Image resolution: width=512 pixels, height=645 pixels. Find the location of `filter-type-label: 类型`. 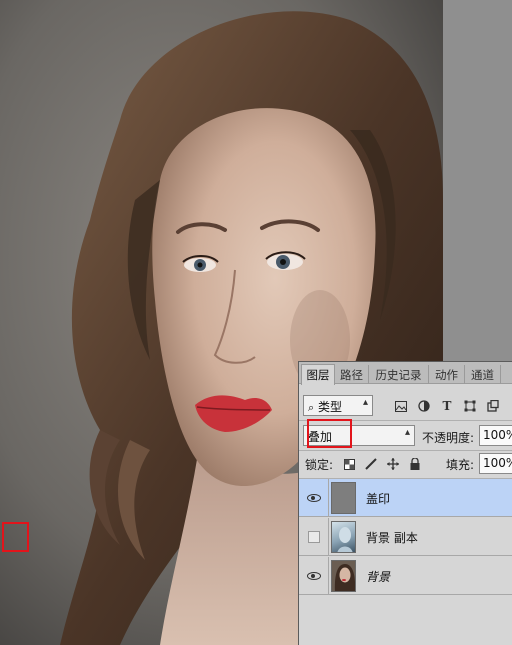

filter-type-label: 类型 is located at coordinates (330, 407).